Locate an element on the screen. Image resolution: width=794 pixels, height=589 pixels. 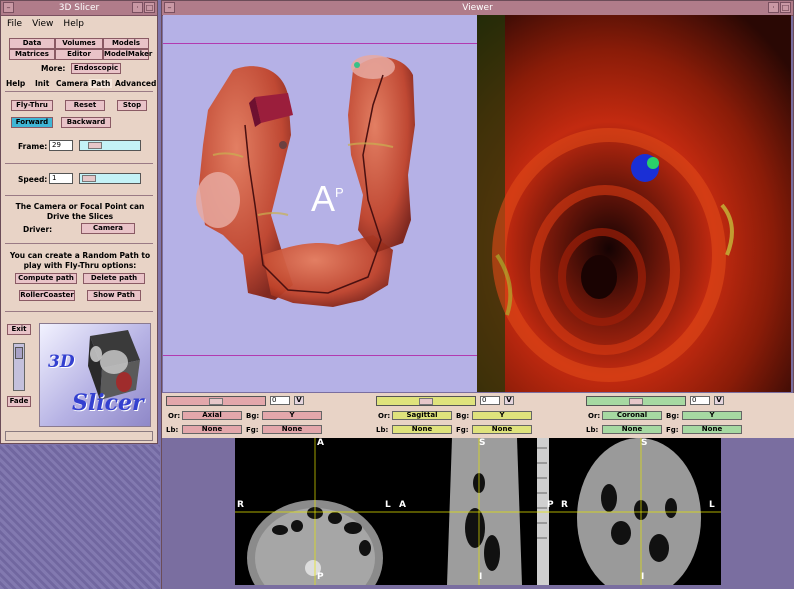
coronal-fg-label: Fg: is located at coordinates (672, 430).